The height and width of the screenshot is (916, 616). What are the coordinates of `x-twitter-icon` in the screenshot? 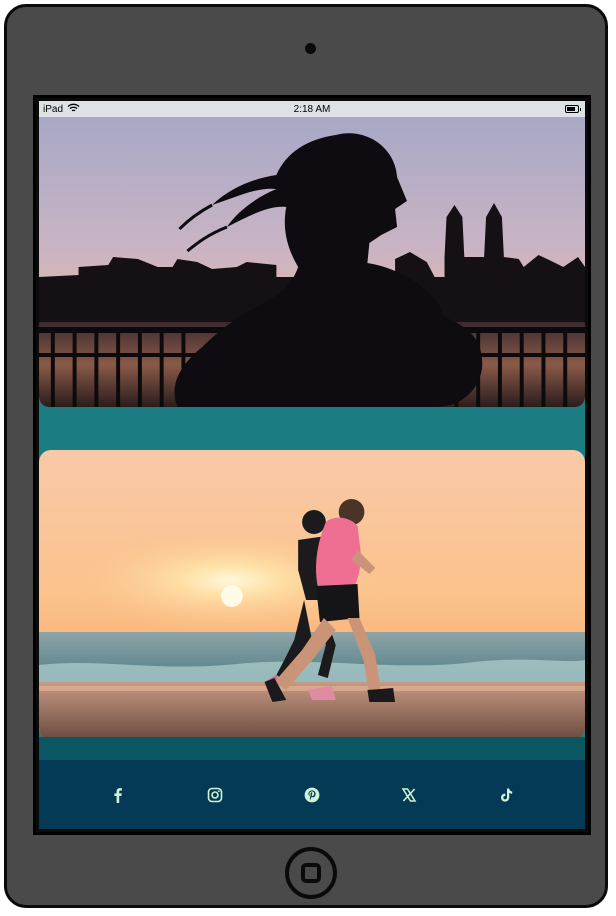 It's located at (409, 794).